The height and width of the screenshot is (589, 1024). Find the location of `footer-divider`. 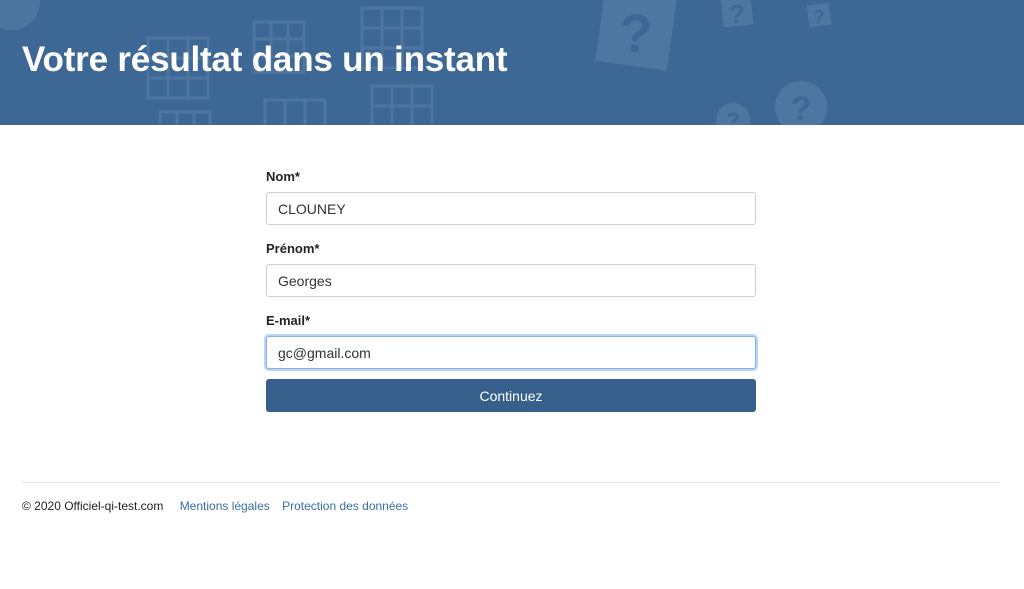

footer-divider is located at coordinates (511, 482).